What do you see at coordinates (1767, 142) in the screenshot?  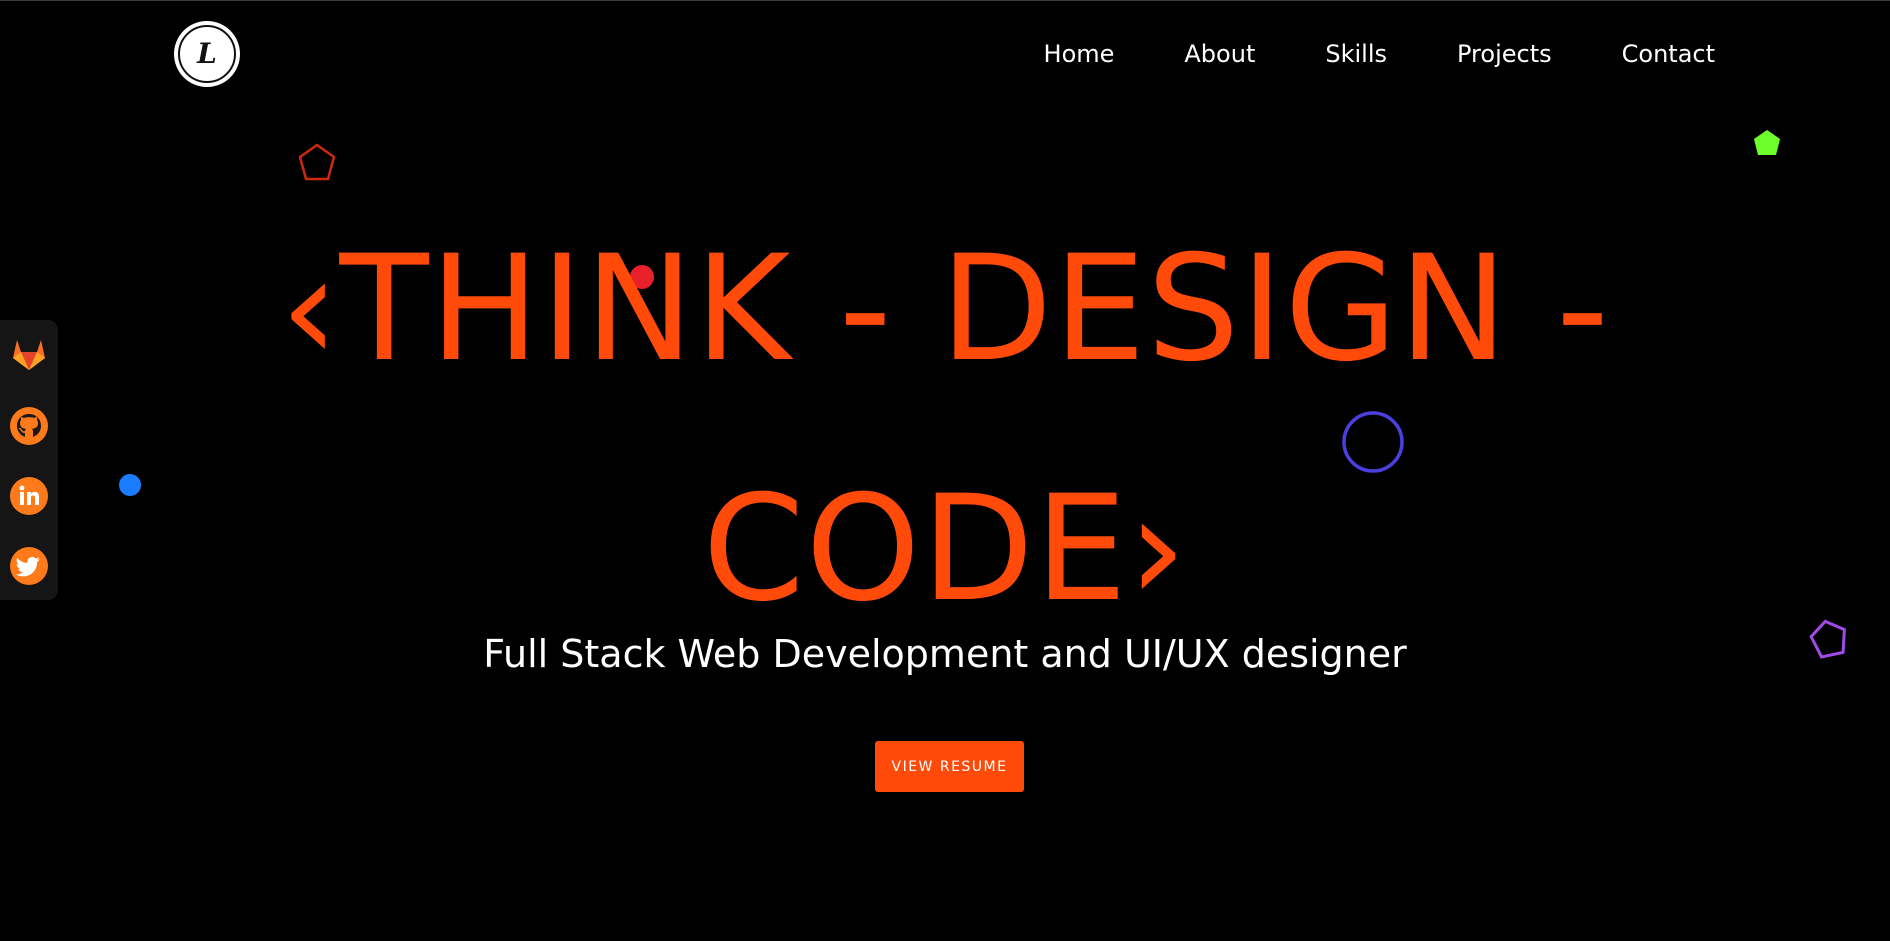 I see `pentagon-filled-icon` at bounding box center [1767, 142].